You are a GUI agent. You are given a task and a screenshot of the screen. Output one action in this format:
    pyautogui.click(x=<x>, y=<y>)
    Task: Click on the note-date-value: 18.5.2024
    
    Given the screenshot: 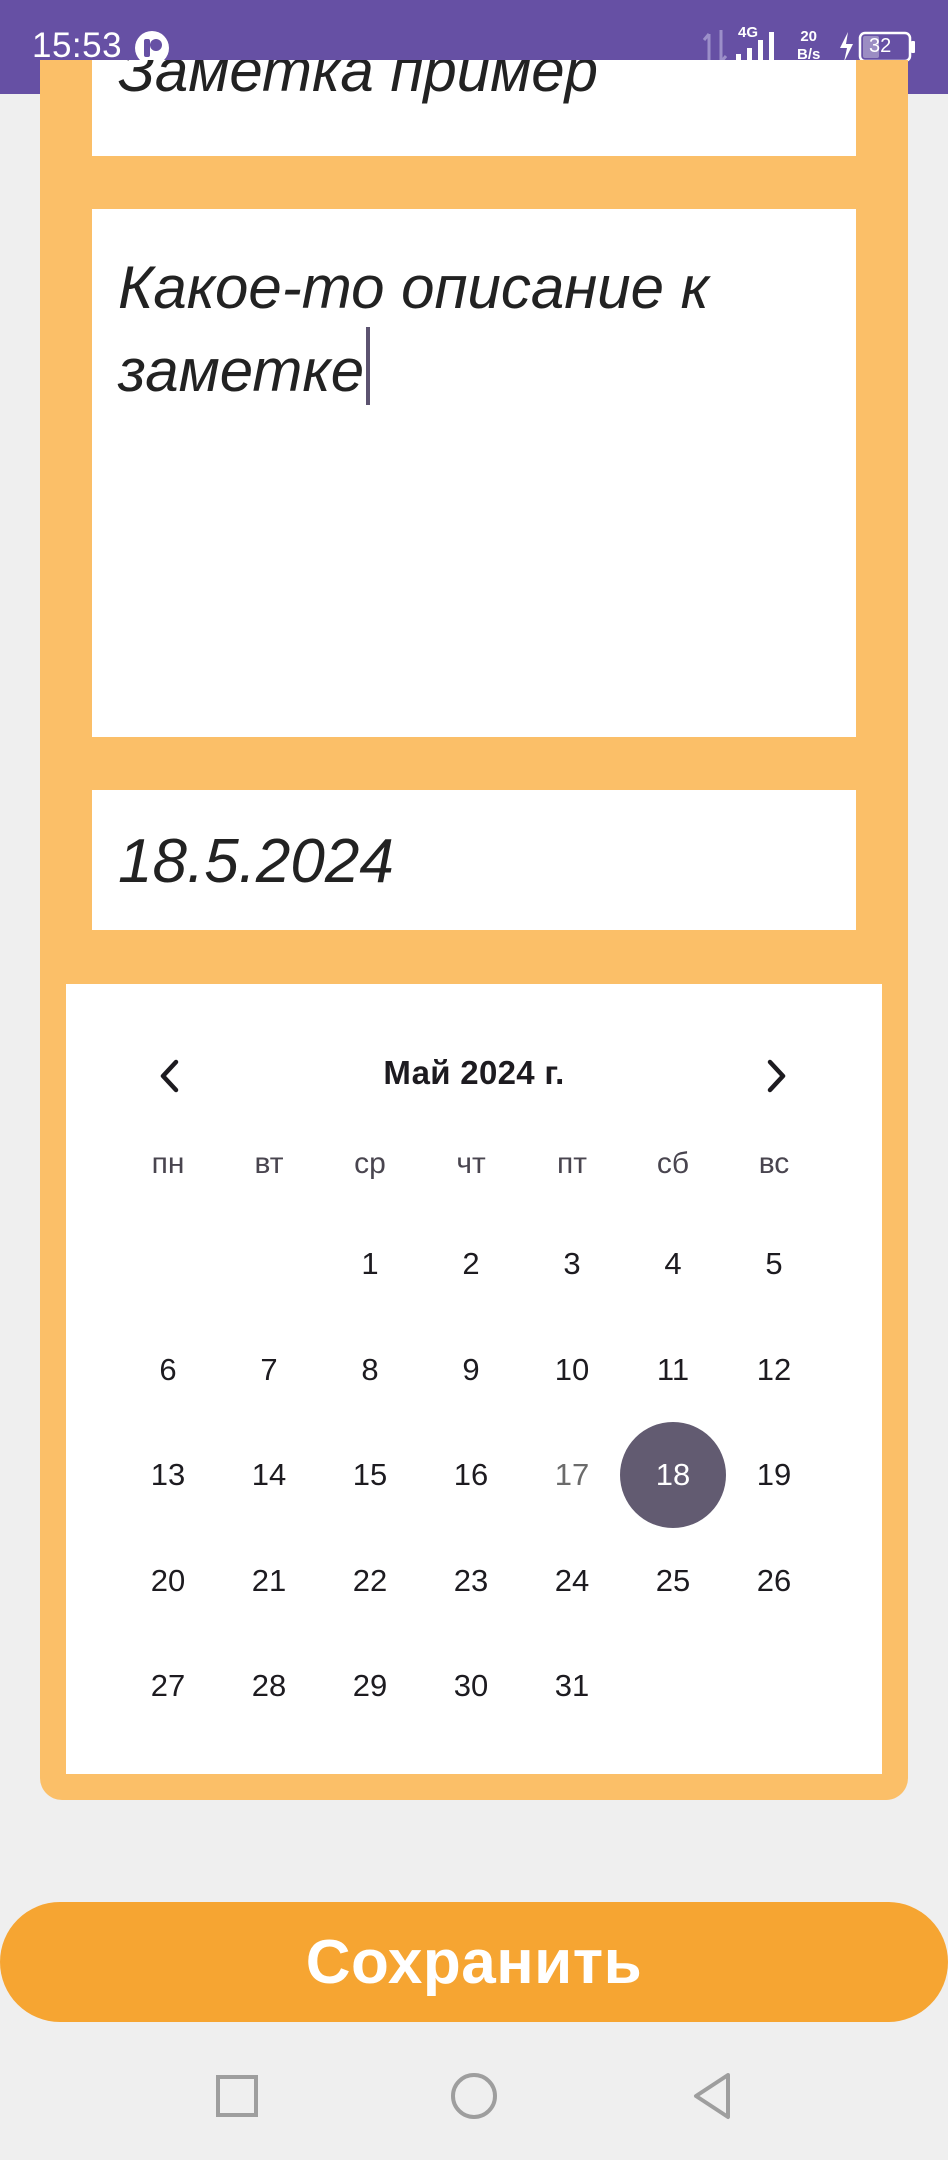 What is the action you would take?
    pyautogui.click(x=256, y=861)
    